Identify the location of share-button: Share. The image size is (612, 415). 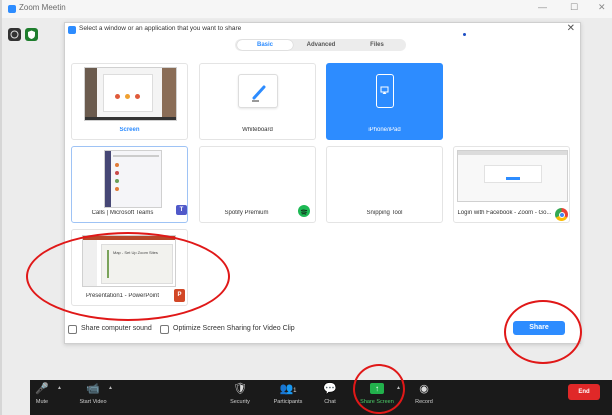
(539, 328).